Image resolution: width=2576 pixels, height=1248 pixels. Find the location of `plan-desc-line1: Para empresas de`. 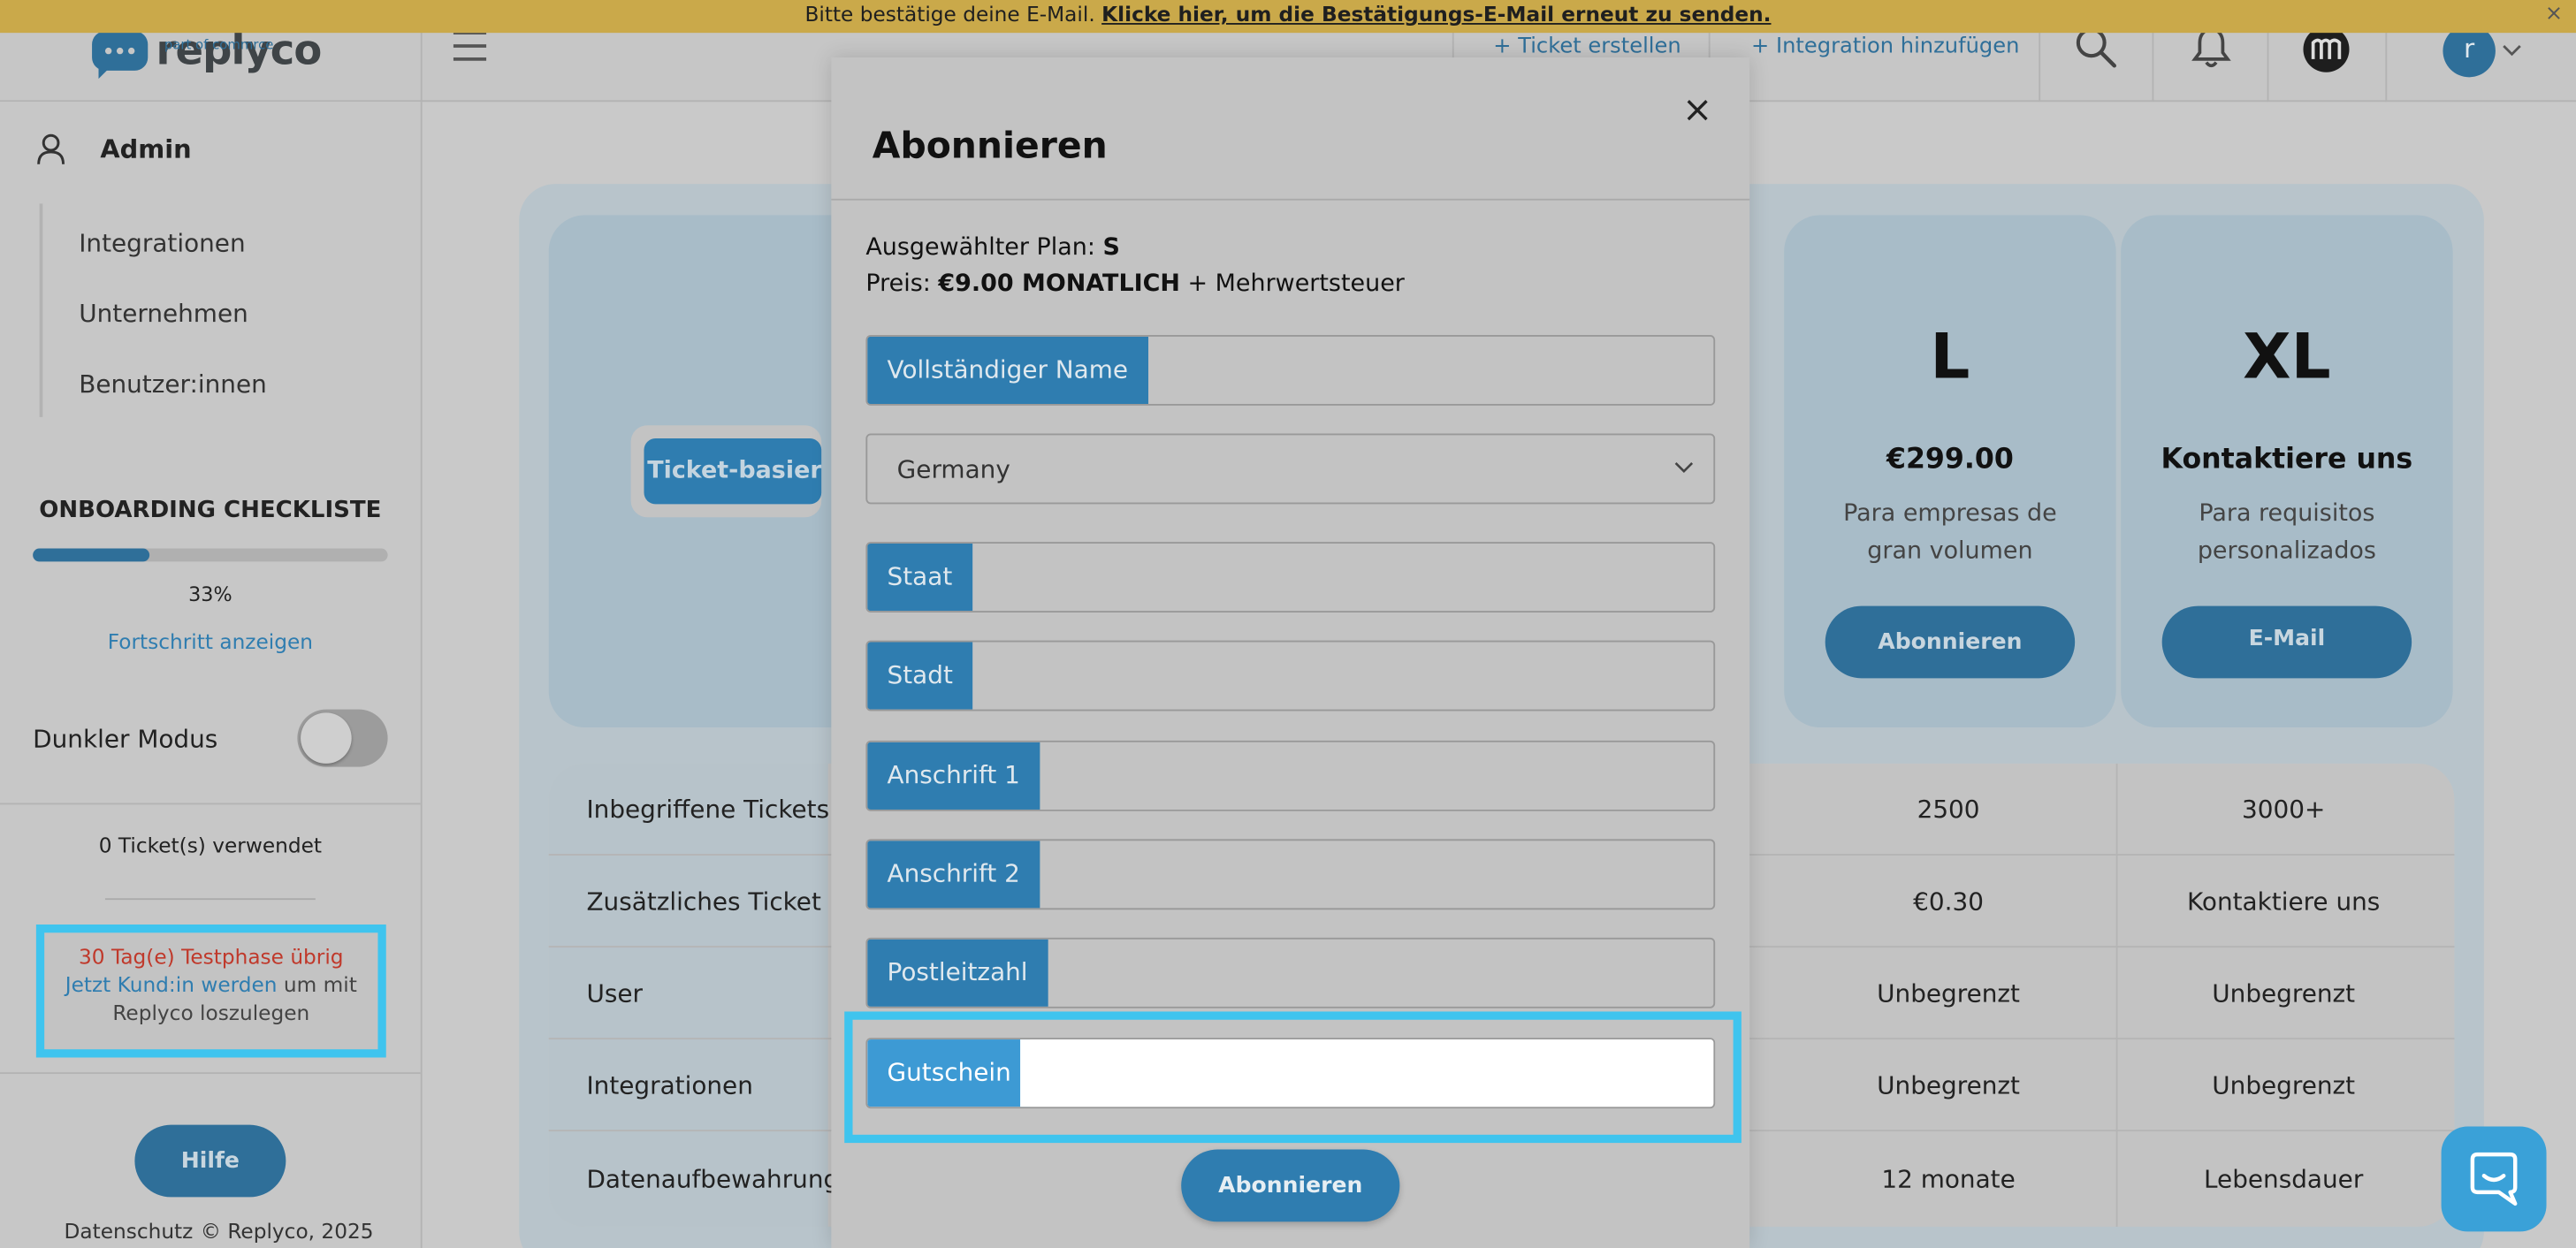

plan-desc-line1: Para empresas de is located at coordinates (1950, 514).